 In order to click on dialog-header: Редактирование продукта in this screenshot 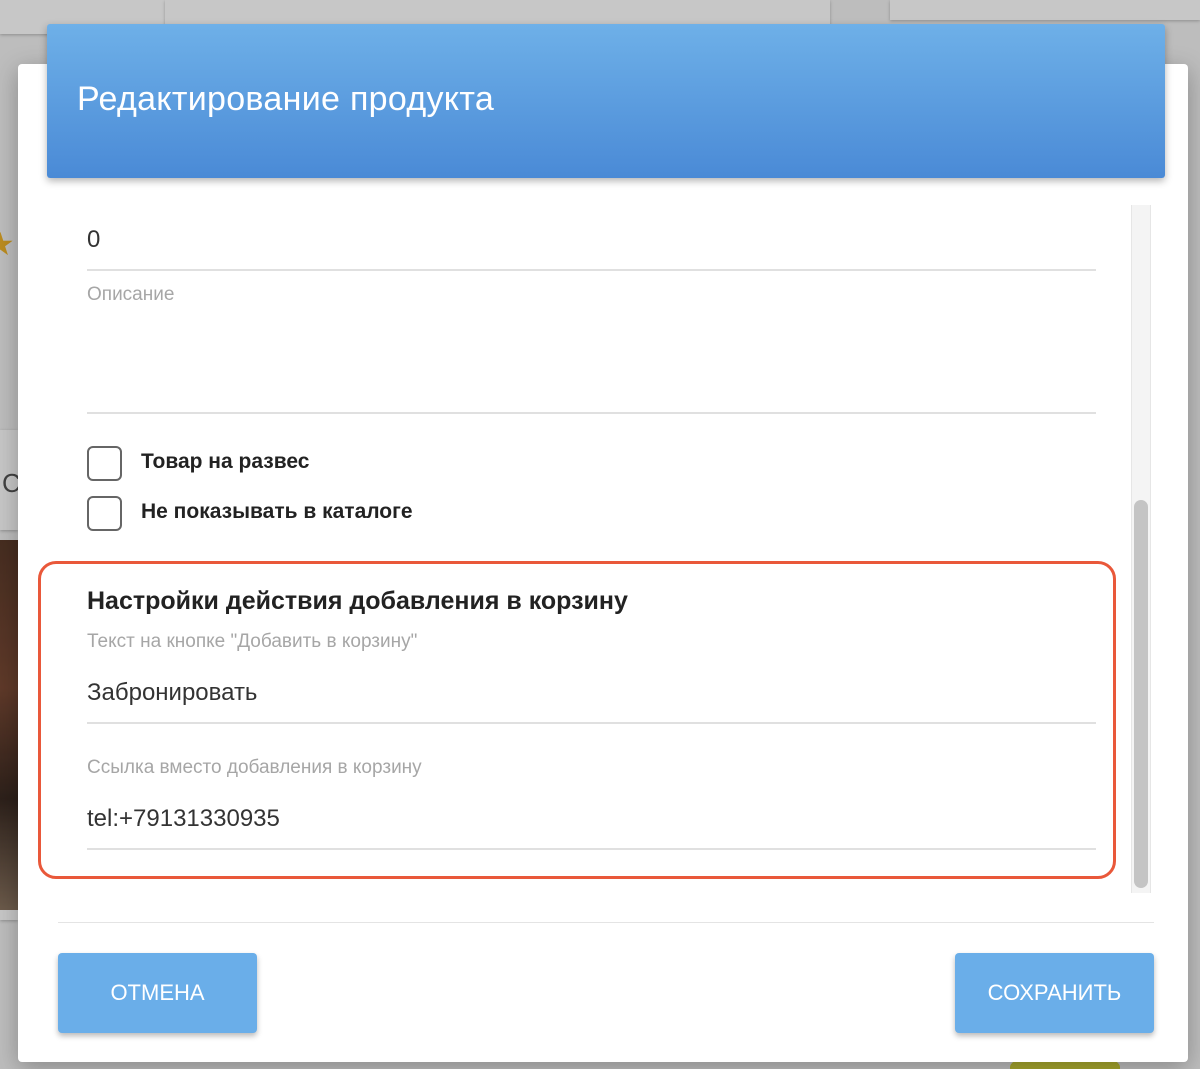, I will do `click(606, 101)`.